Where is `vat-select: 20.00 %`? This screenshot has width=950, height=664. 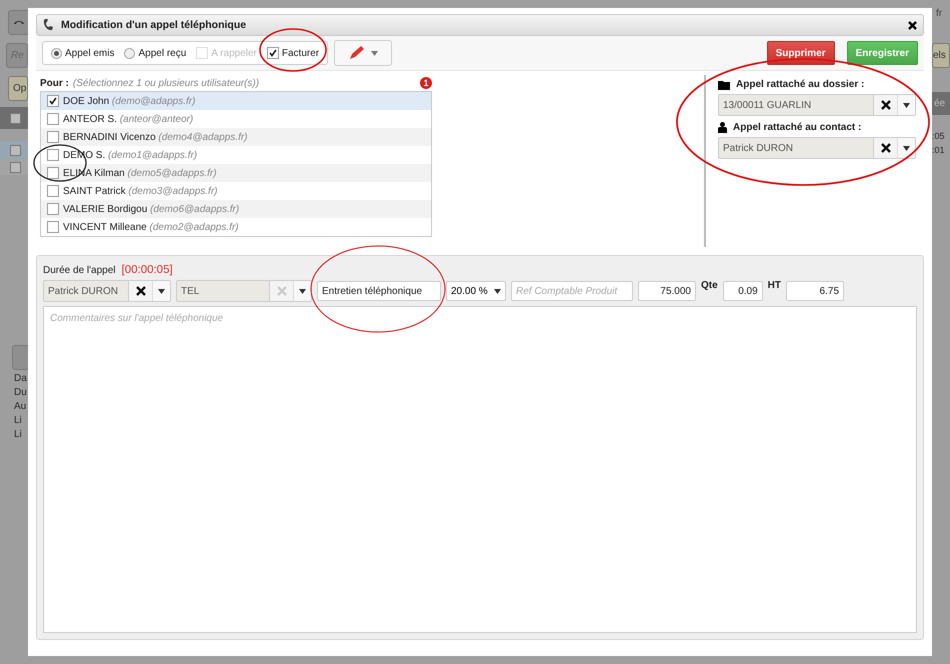
vat-select: 20.00 % is located at coordinates (476, 291).